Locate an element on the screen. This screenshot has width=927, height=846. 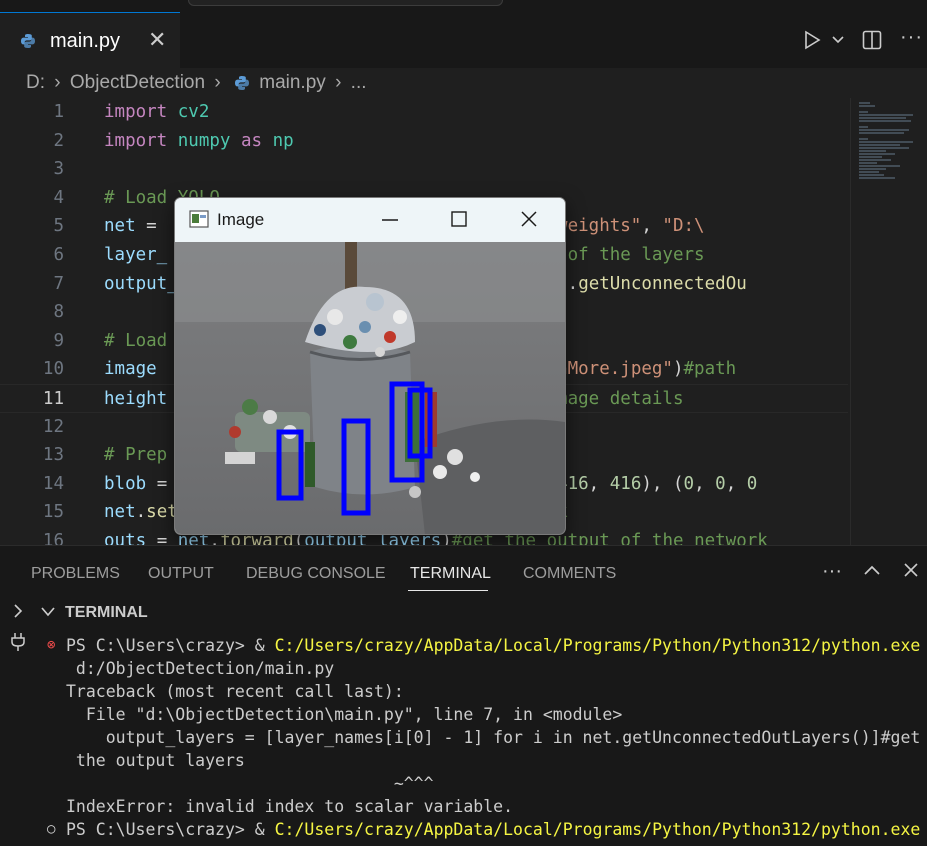
plug-icon is located at coordinates (18, 642).